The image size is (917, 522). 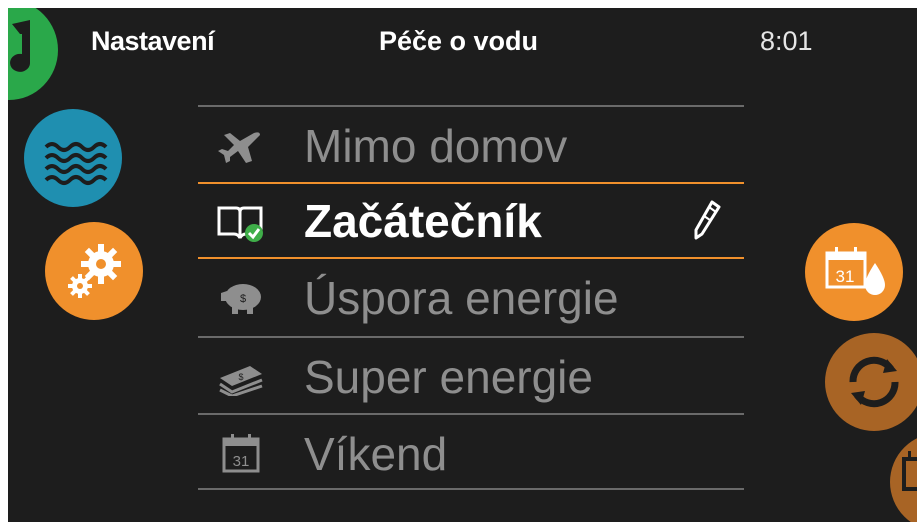 I want to click on list-item-beginner: Začátečník, so click(x=471, y=220).